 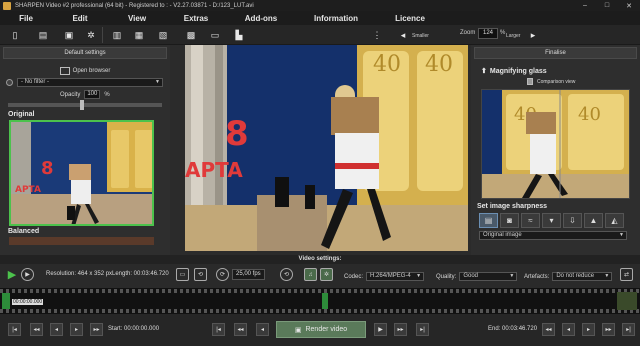 I want to click on video-settings-header: Video settings:, so click(x=320, y=259).